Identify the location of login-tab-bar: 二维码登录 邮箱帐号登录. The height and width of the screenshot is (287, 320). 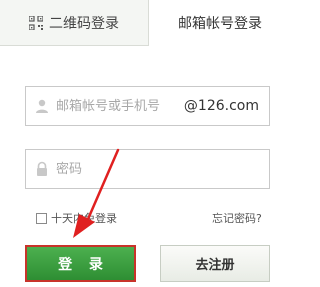
(145, 23).